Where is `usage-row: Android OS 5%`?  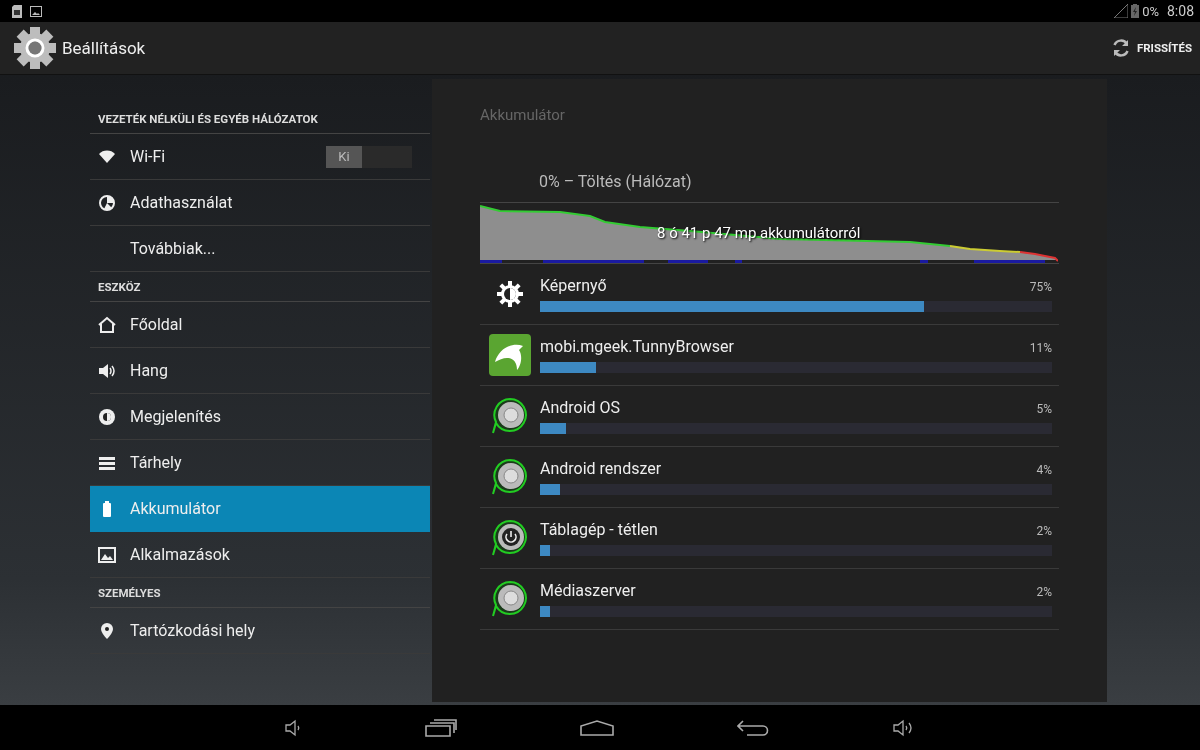
usage-row: Android OS 5% is located at coordinates (769, 416).